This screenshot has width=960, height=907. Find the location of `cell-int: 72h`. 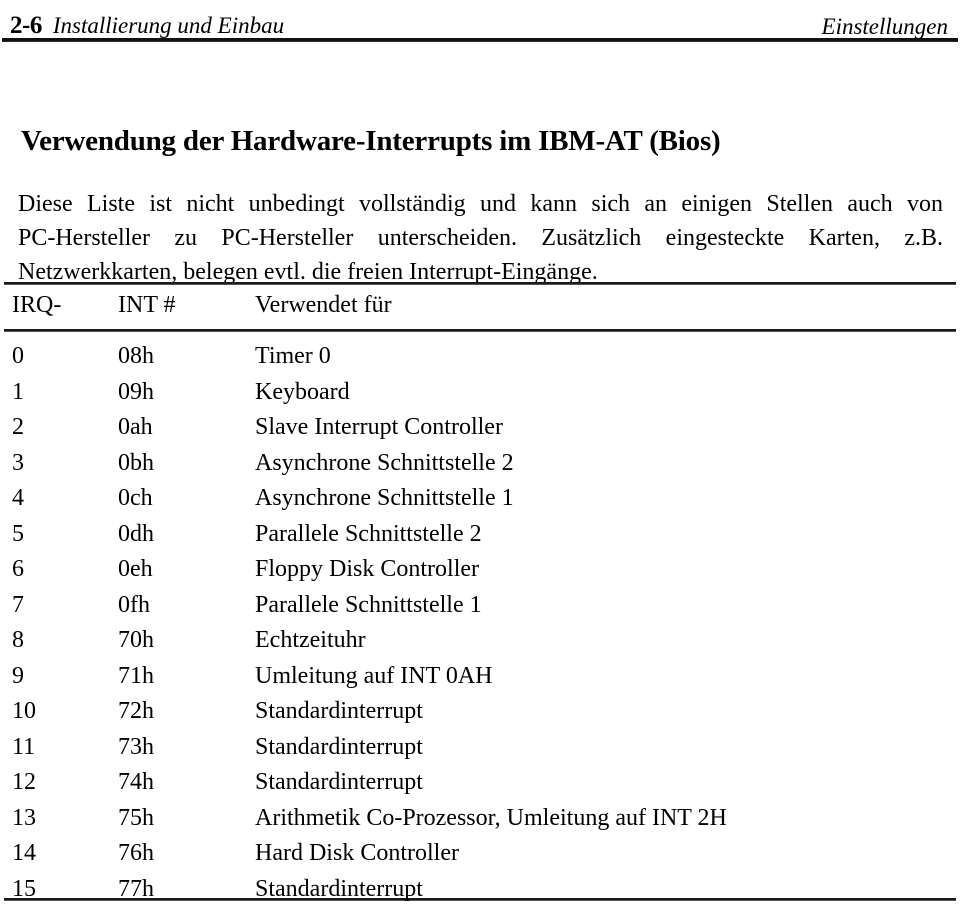

cell-int: 72h is located at coordinates (136, 711).